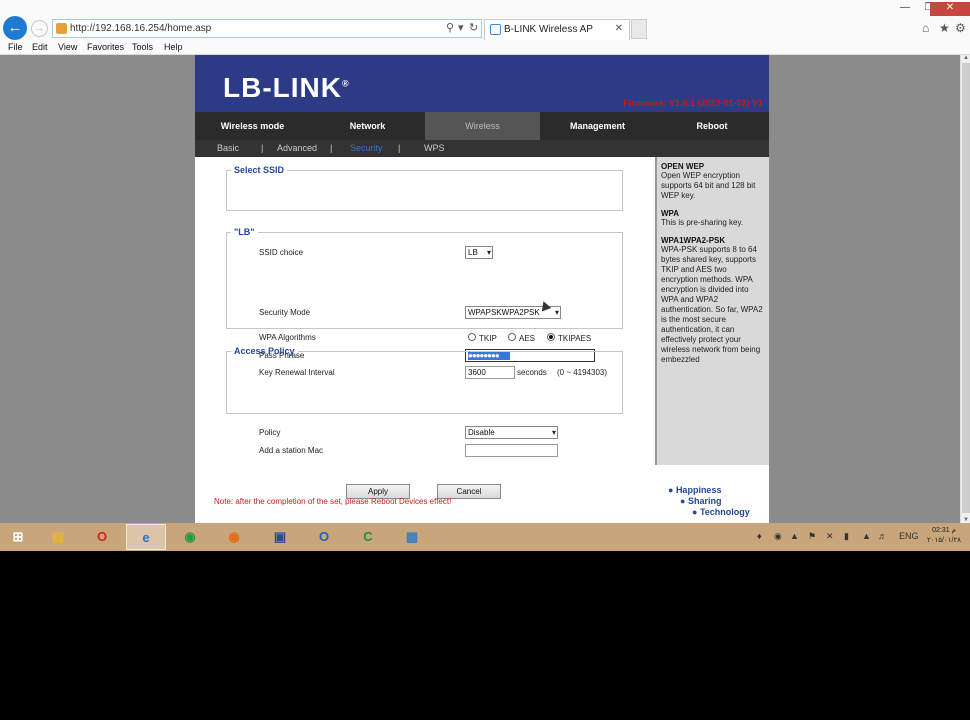 This screenshot has height=720, width=970. What do you see at coordinates (721, 512) in the screenshot?
I see `slogan-technology: ● Technology` at bounding box center [721, 512].